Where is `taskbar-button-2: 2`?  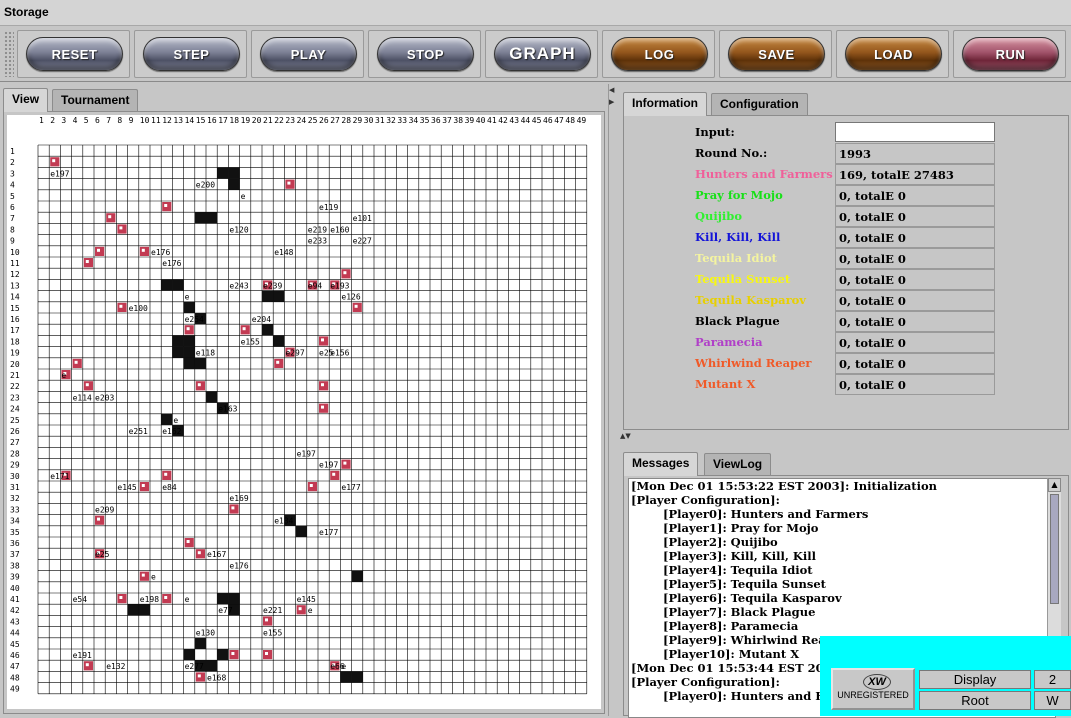
taskbar-button-2: 2 is located at coordinates (1052, 679).